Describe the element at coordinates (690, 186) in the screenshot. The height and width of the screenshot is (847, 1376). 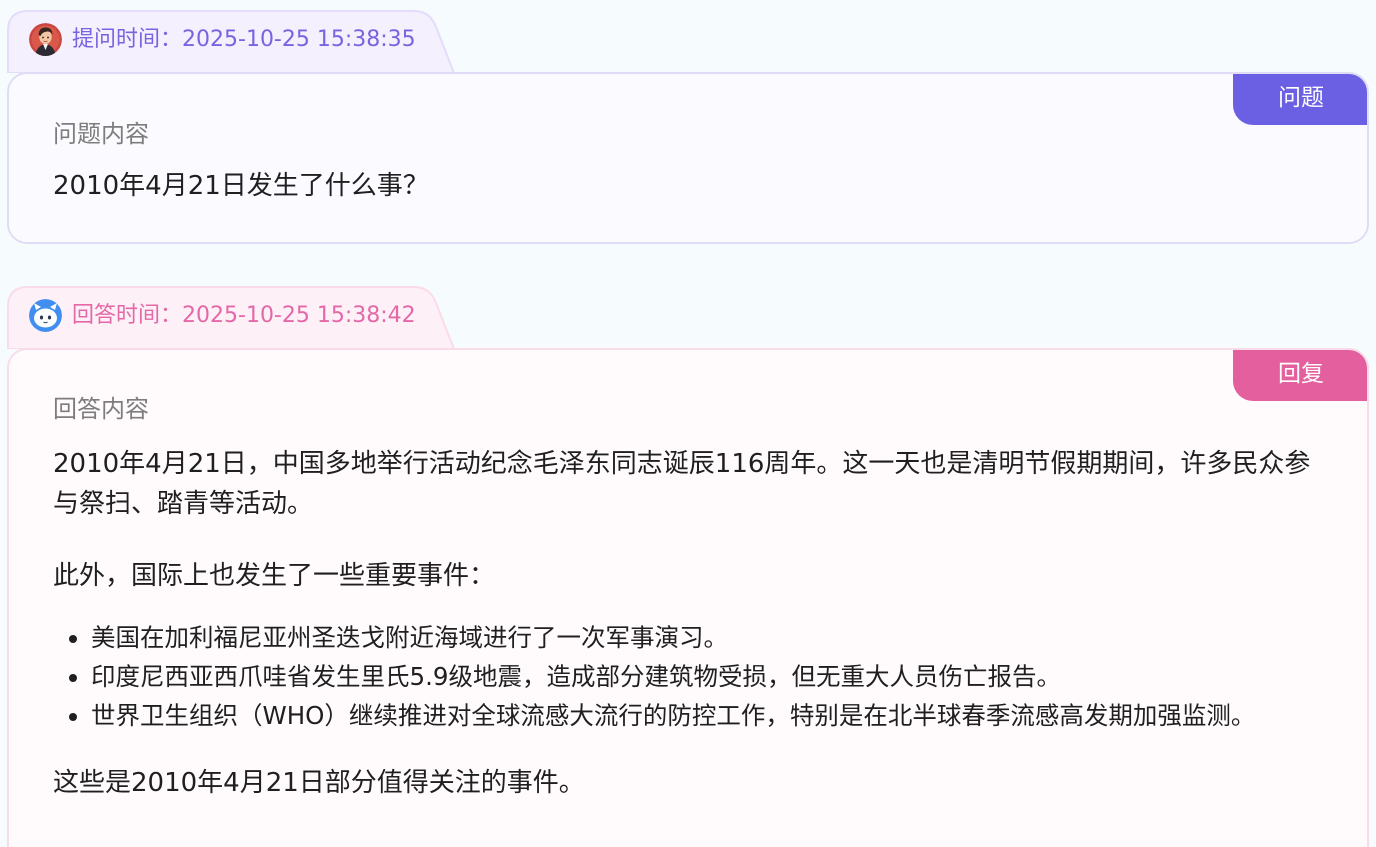
I see `question-content: 2010年4月21日发生了什么事？` at that location.